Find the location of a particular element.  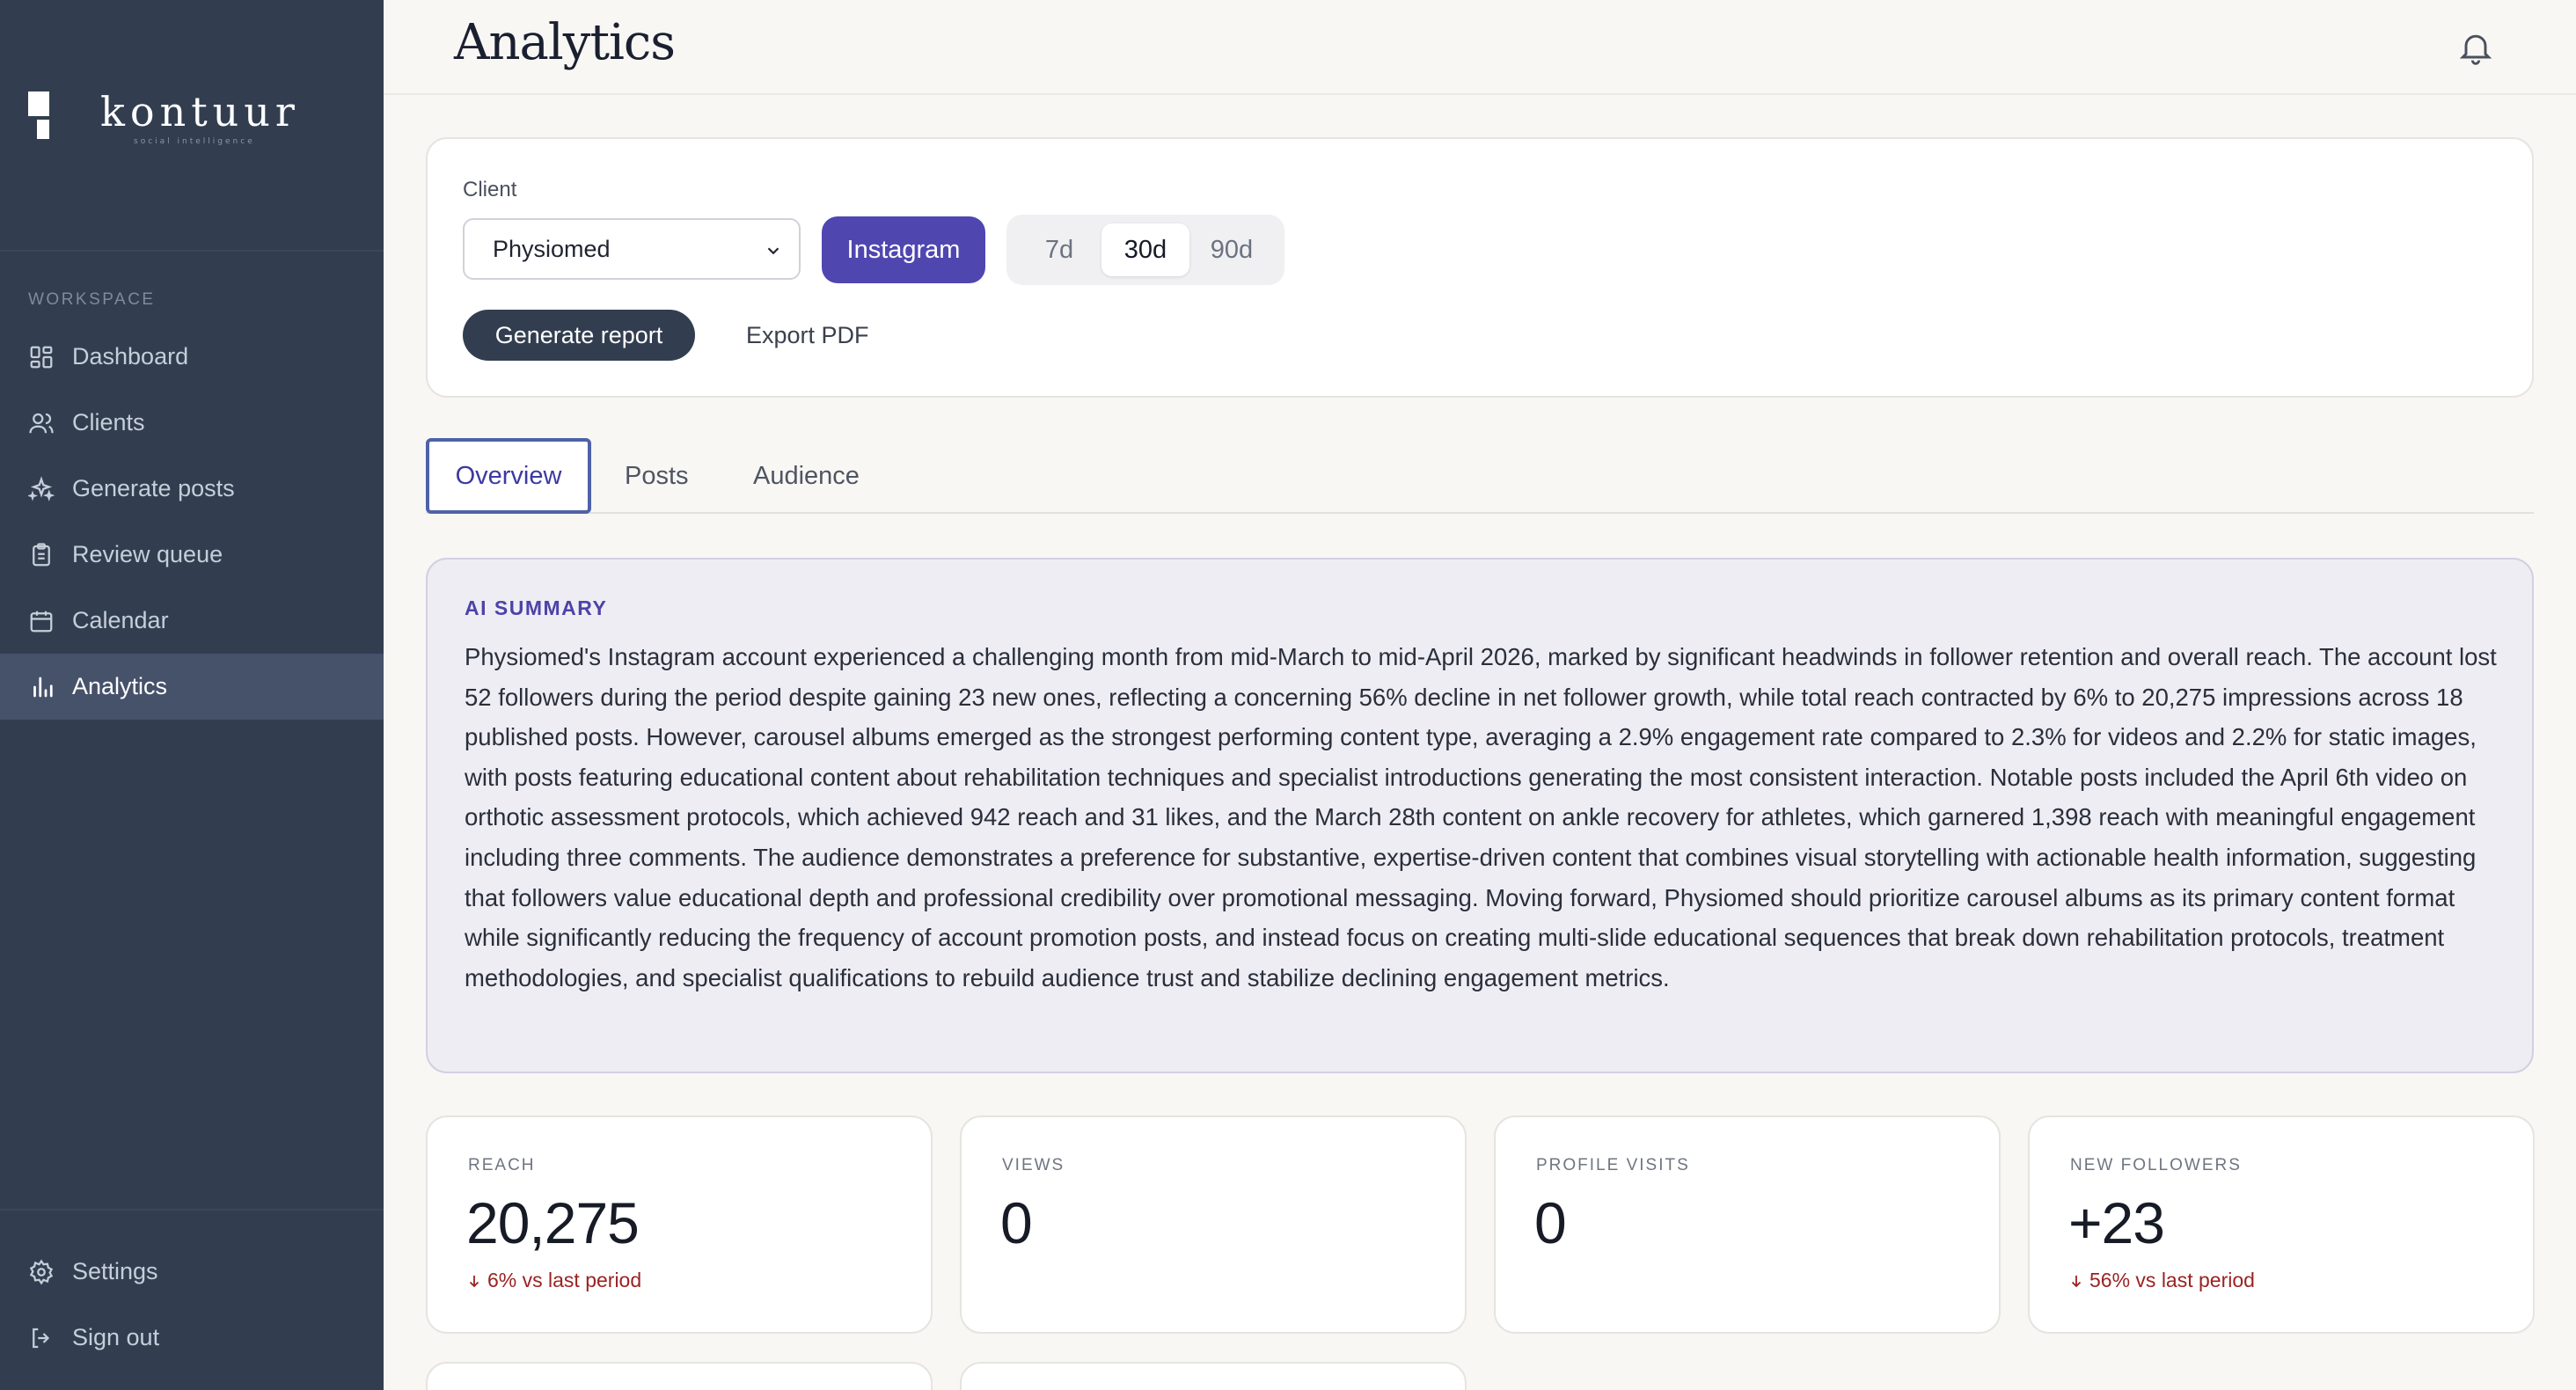

range-7d: 7d is located at coordinates (1059, 250).